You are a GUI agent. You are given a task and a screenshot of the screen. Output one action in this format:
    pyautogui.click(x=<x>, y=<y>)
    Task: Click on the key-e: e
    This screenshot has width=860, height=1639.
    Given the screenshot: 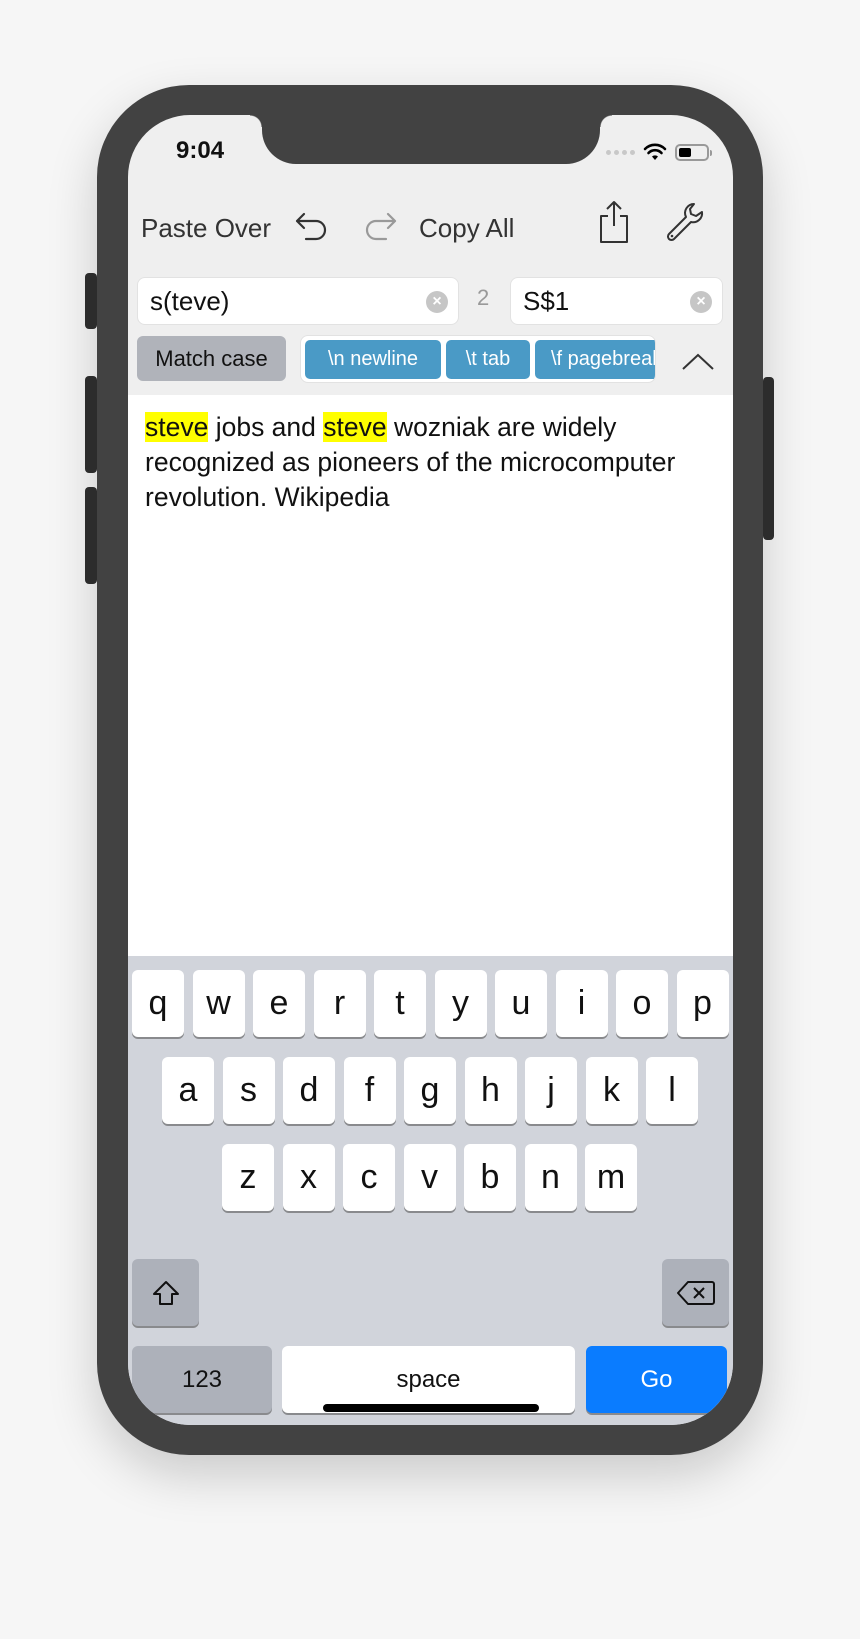 What is the action you would take?
    pyautogui.click(x=279, y=1003)
    